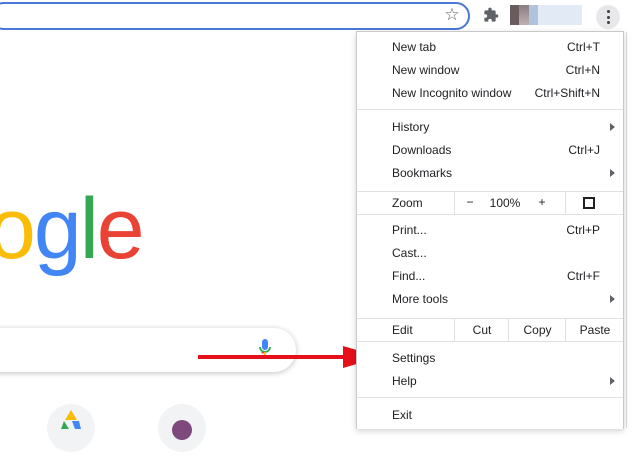  Describe the element at coordinates (594, 330) in the screenshot. I see `paste-button: Paste` at that location.